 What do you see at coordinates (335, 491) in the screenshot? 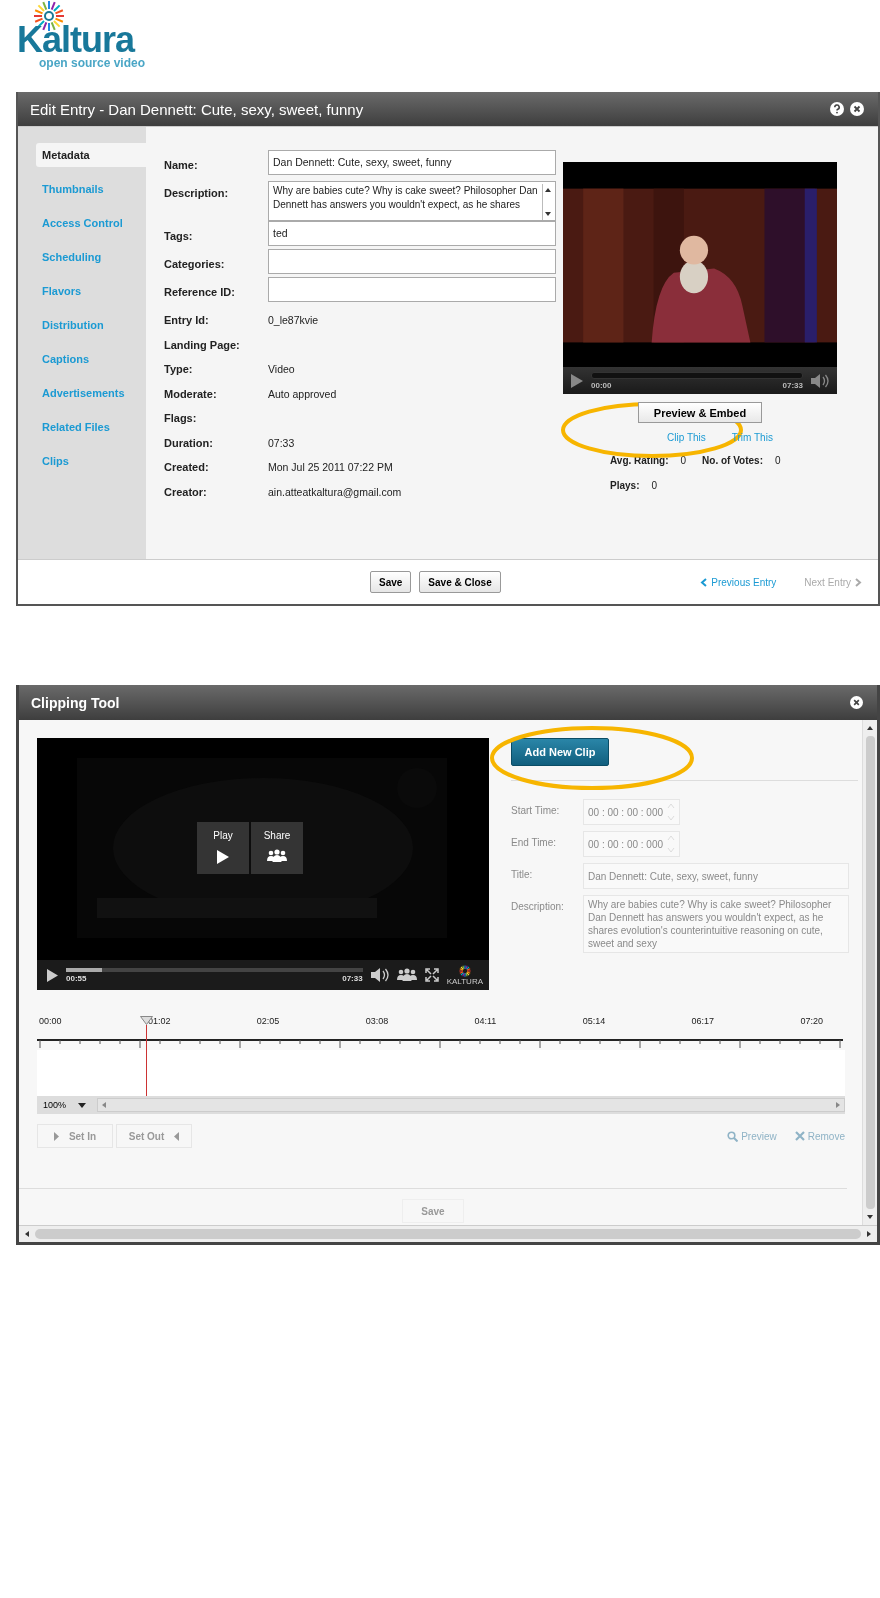
I see `field-value: ain.atteatkaltura@gmail.com` at bounding box center [335, 491].